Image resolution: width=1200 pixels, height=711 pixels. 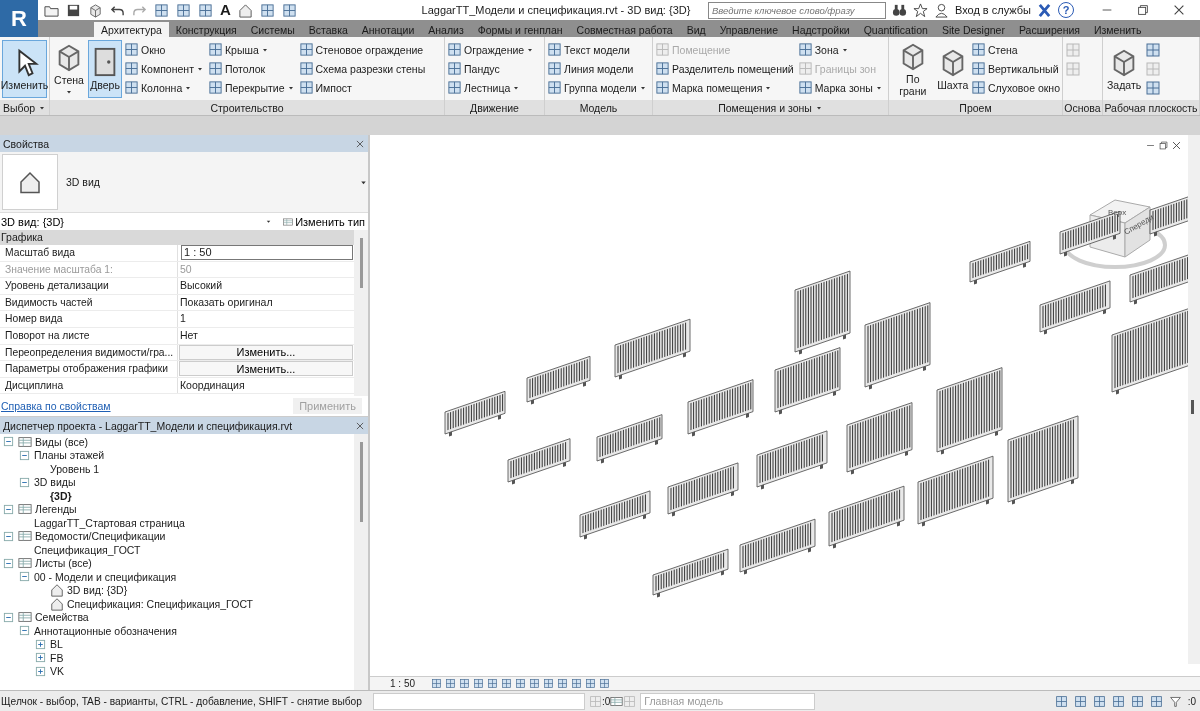 What do you see at coordinates (597, 87) in the screenshot?
I see `ribbon-tool: Группа модели` at bounding box center [597, 87].